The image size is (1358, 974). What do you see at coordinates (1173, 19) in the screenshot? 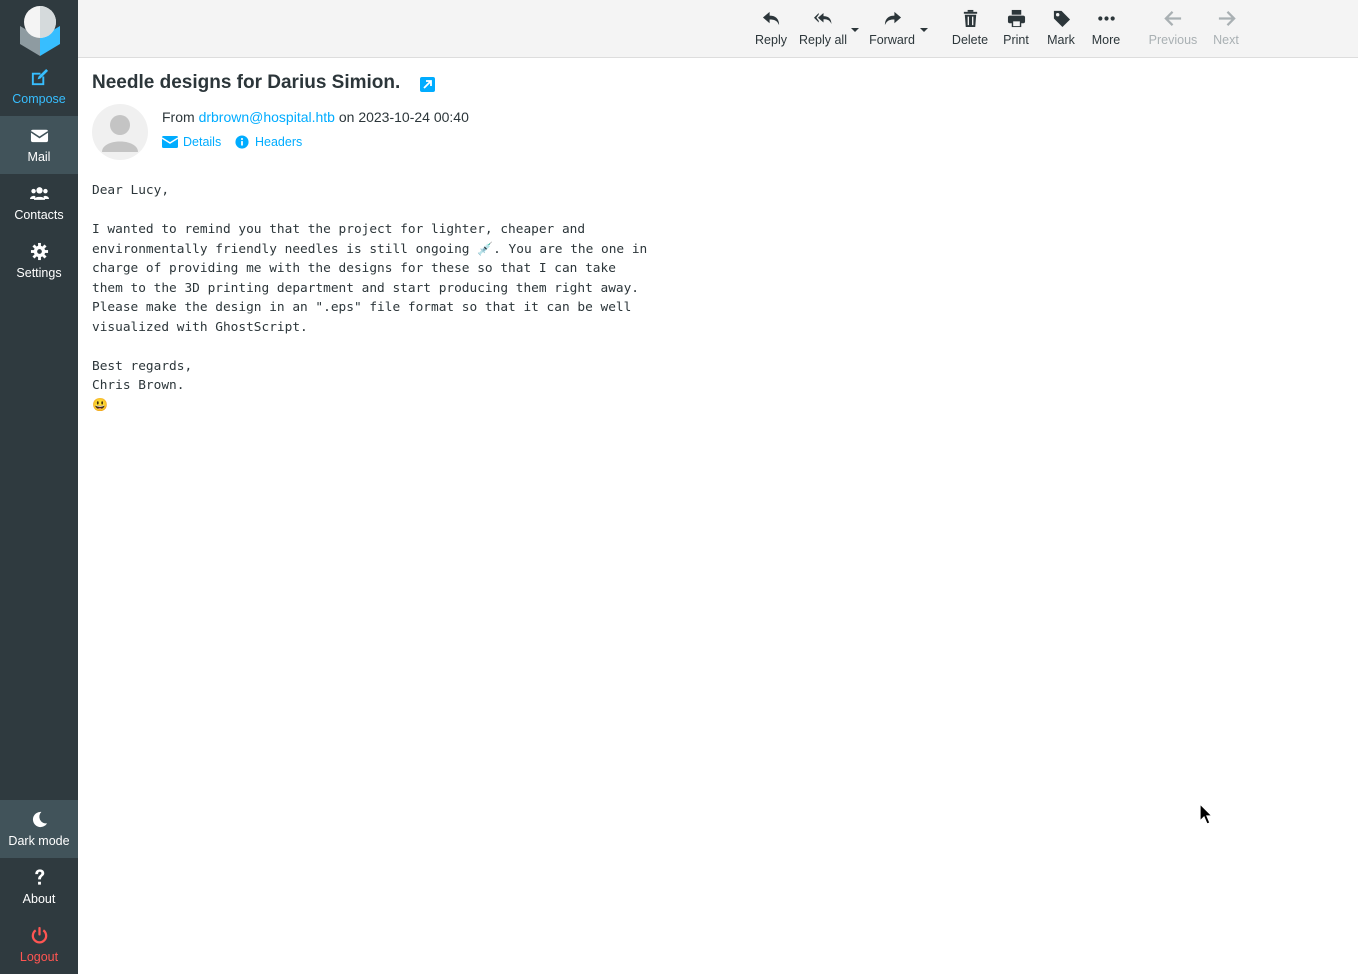
I see `arrow-left-icon` at bounding box center [1173, 19].